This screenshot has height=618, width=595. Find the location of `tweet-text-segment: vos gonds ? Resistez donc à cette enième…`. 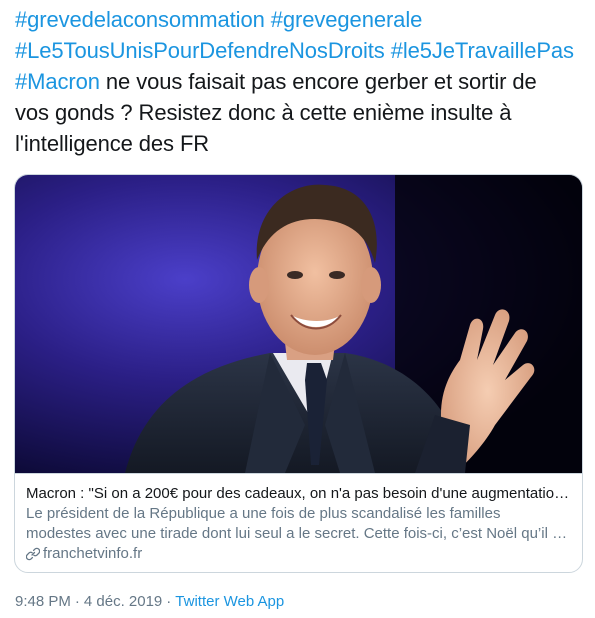

tweet-text-segment: vos gonds ? Resistez donc à cette enième… is located at coordinates (263, 112).